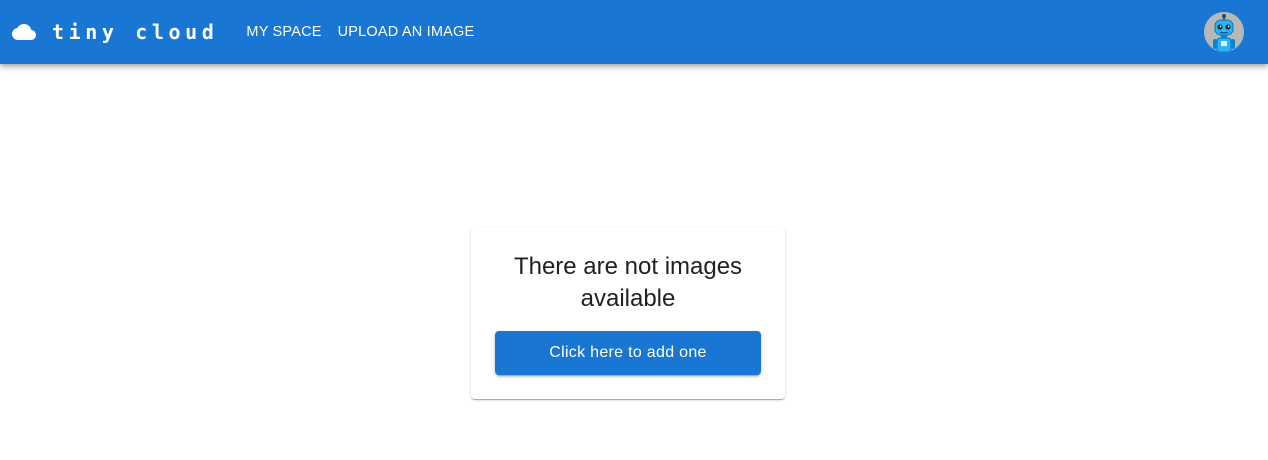  I want to click on main-nav: My Space Upload an image, so click(360, 32).